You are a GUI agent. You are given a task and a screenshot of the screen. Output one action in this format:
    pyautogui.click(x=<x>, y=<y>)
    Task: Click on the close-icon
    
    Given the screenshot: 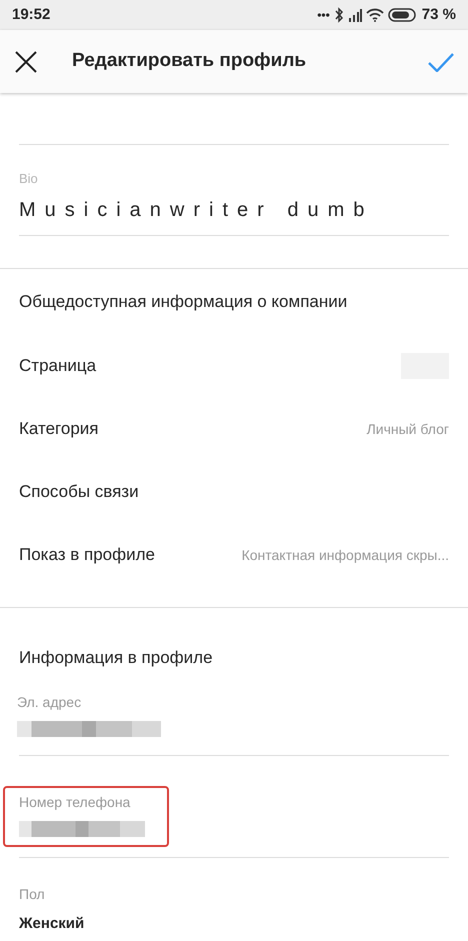 What is the action you would take?
    pyautogui.click(x=26, y=62)
    